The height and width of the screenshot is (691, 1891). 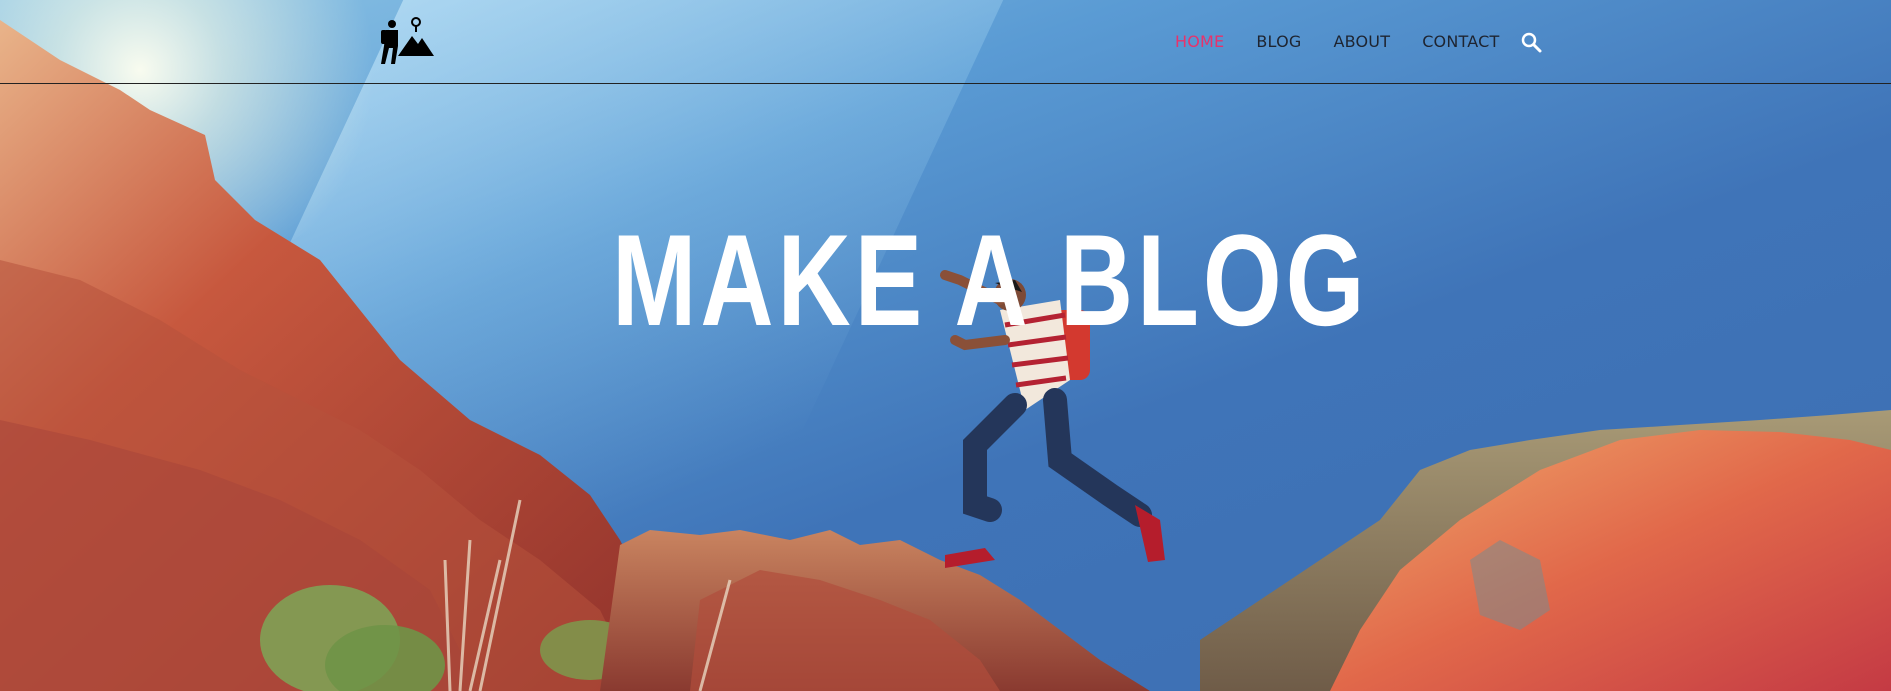 What do you see at coordinates (1532, 43) in the screenshot?
I see `search-icon` at bounding box center [1532, 43].